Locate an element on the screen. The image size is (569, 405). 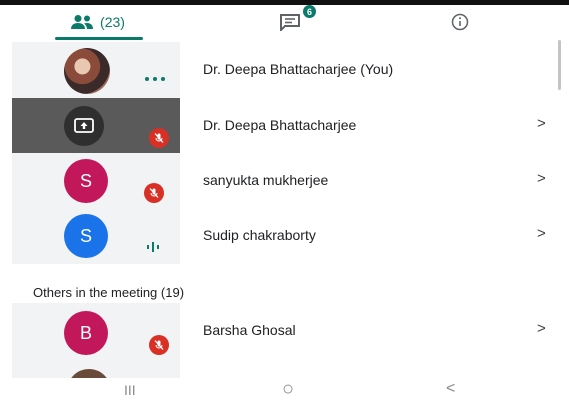
chat-unread-badge: 6 is located at coordinates (309, 11).